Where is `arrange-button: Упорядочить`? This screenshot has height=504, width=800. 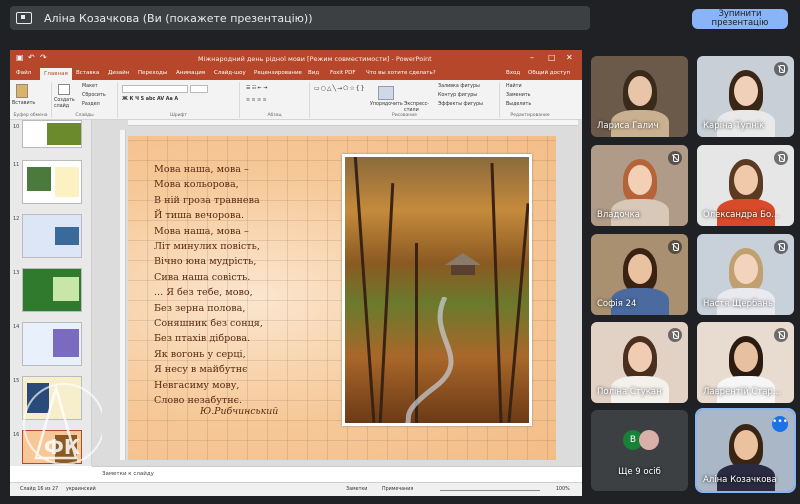
arrange-button: Упорядочить is located at coordinates (386, 104).